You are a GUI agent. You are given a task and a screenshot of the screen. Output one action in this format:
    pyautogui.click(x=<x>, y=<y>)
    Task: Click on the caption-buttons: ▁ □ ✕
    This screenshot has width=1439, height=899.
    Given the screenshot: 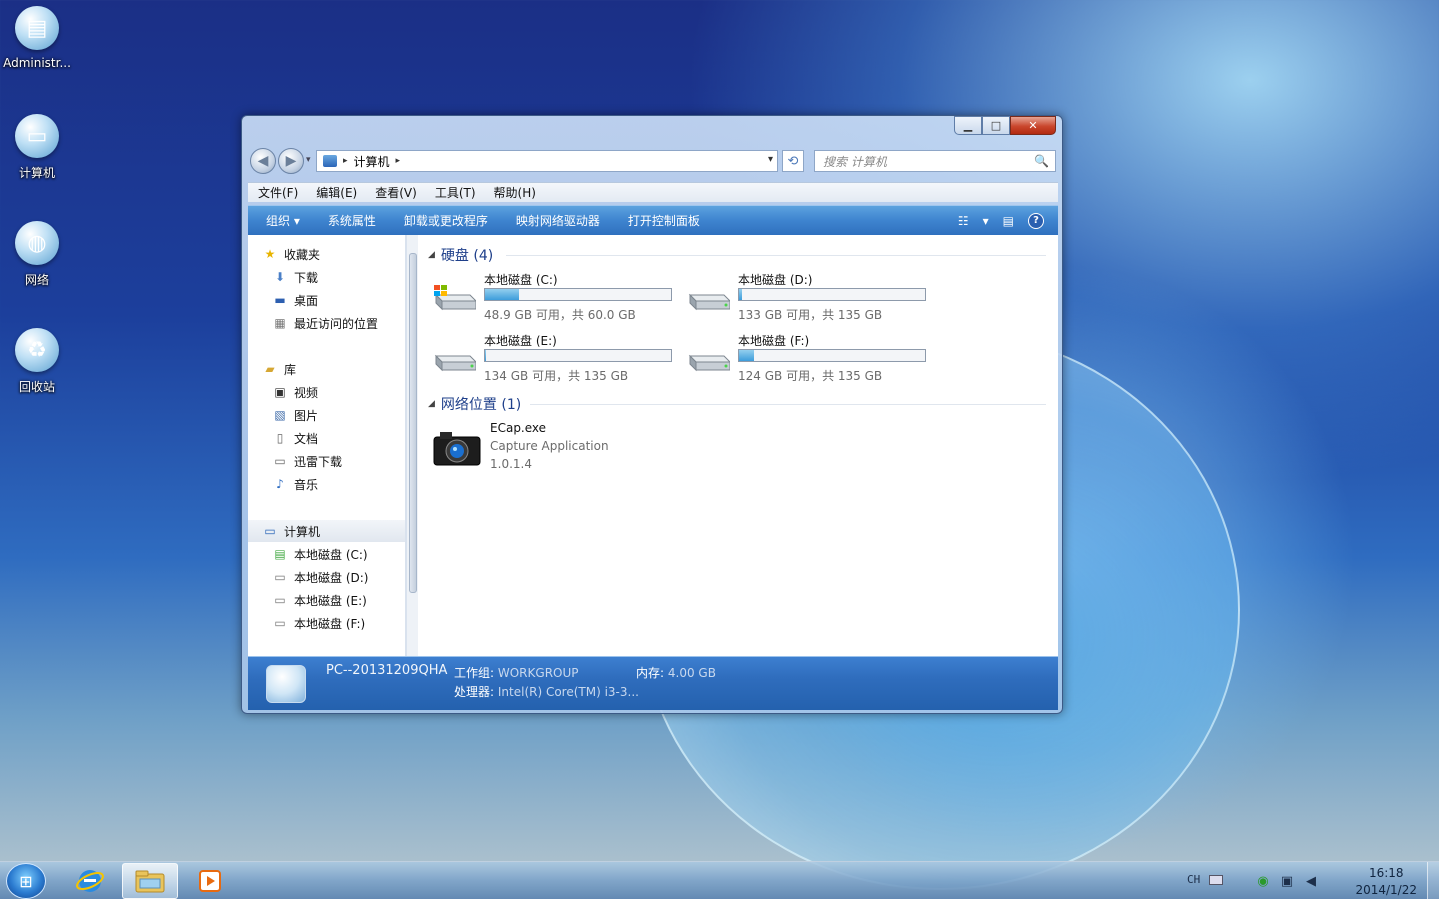 What is the action you would take?
    pyautogui.click(x=1005, y=125)
    